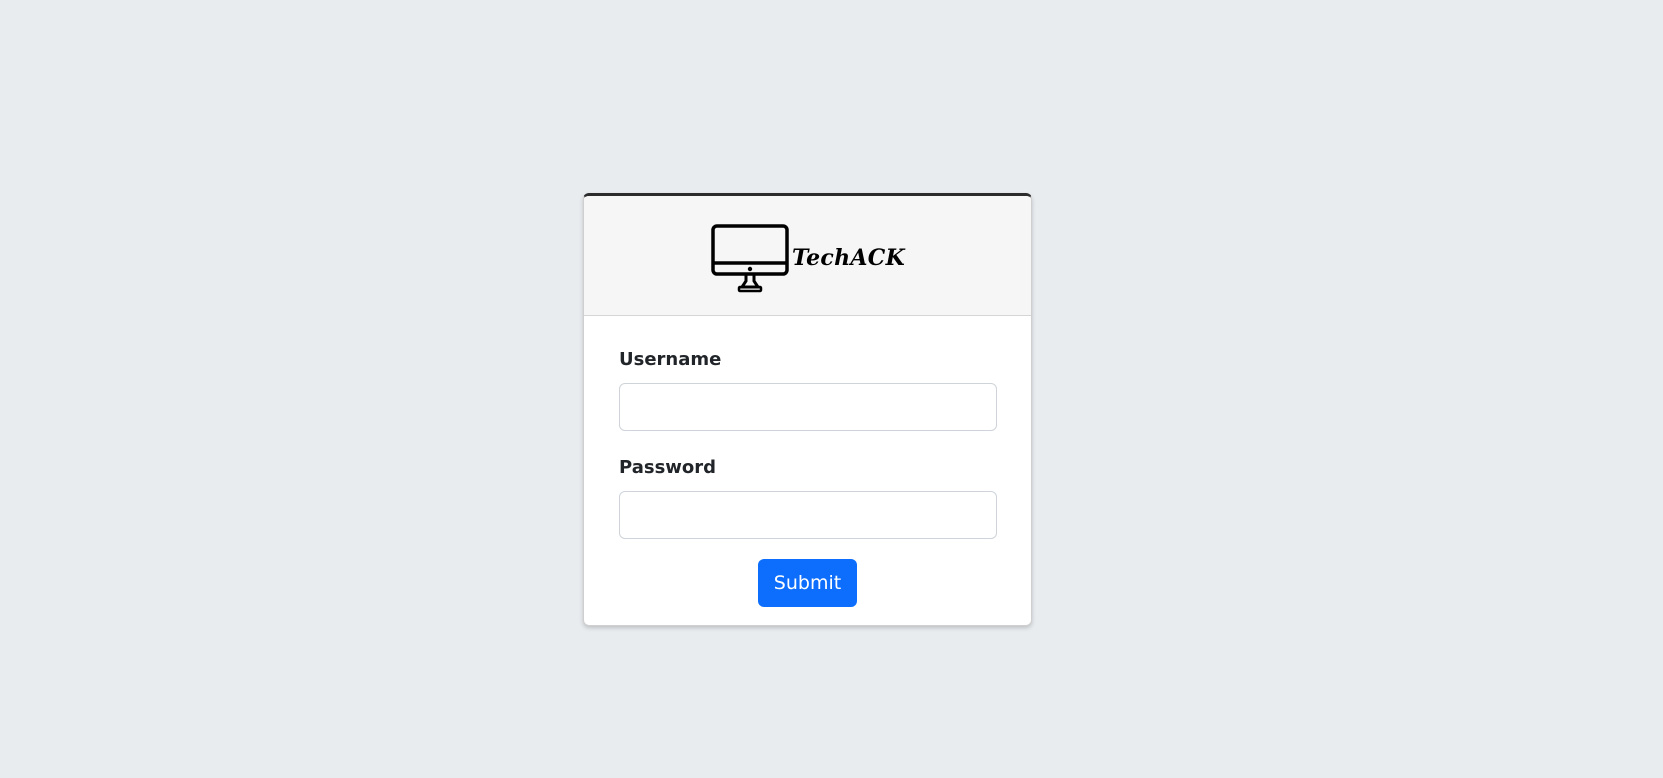 The height and width of the screenshot is (778, 1663). I want to click on username-label: Username, so click(670, 359).